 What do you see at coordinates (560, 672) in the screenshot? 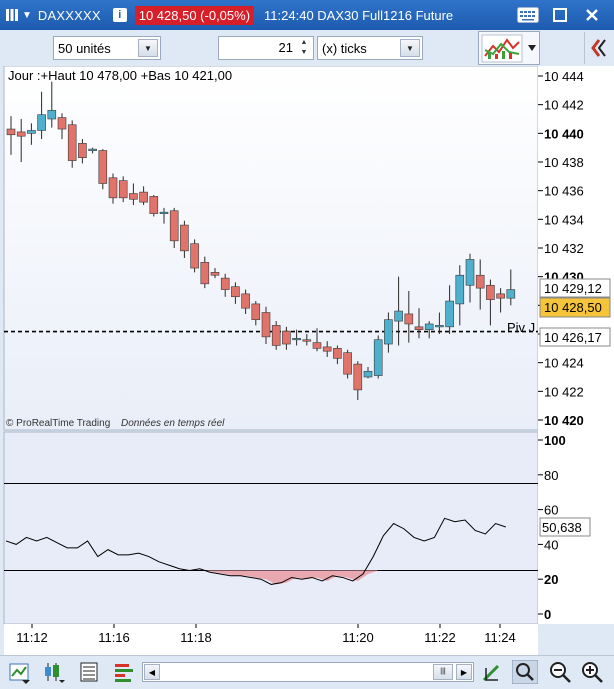
I see `zoom-out-icon` at bounding box center [560, 672].